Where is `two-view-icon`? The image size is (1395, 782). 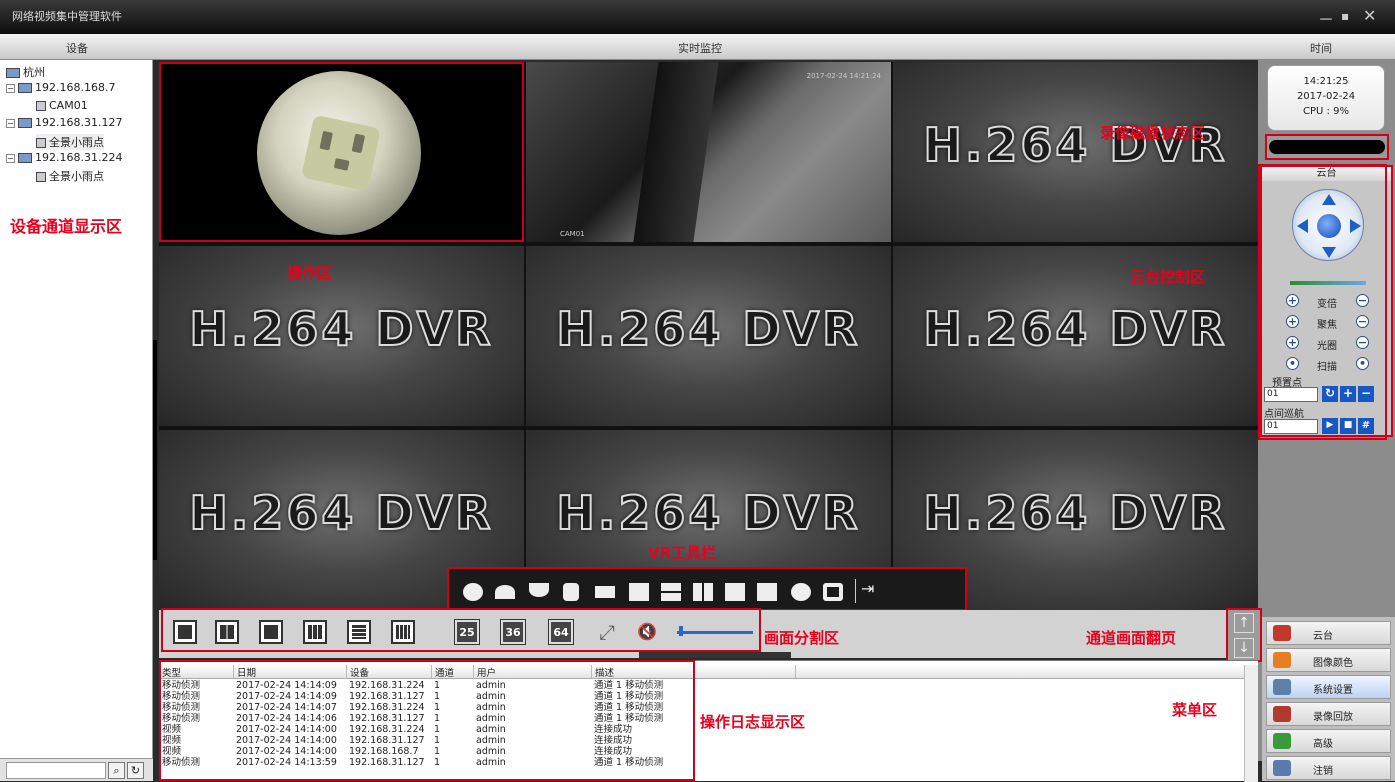
two-view-icon is located at coordinates (671, 592).